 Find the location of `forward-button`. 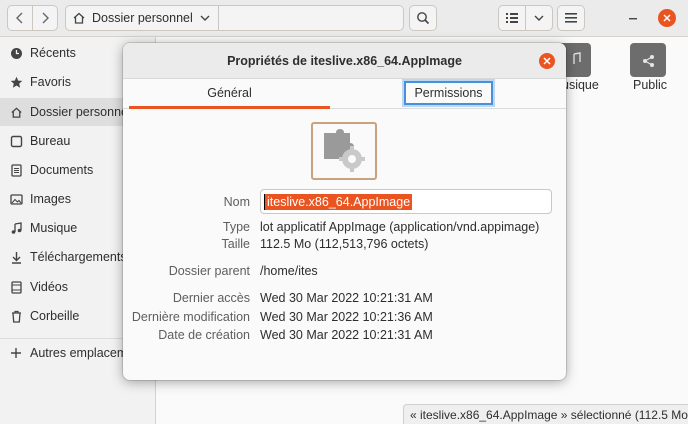

forward-button is located at coordinates (45, 18).